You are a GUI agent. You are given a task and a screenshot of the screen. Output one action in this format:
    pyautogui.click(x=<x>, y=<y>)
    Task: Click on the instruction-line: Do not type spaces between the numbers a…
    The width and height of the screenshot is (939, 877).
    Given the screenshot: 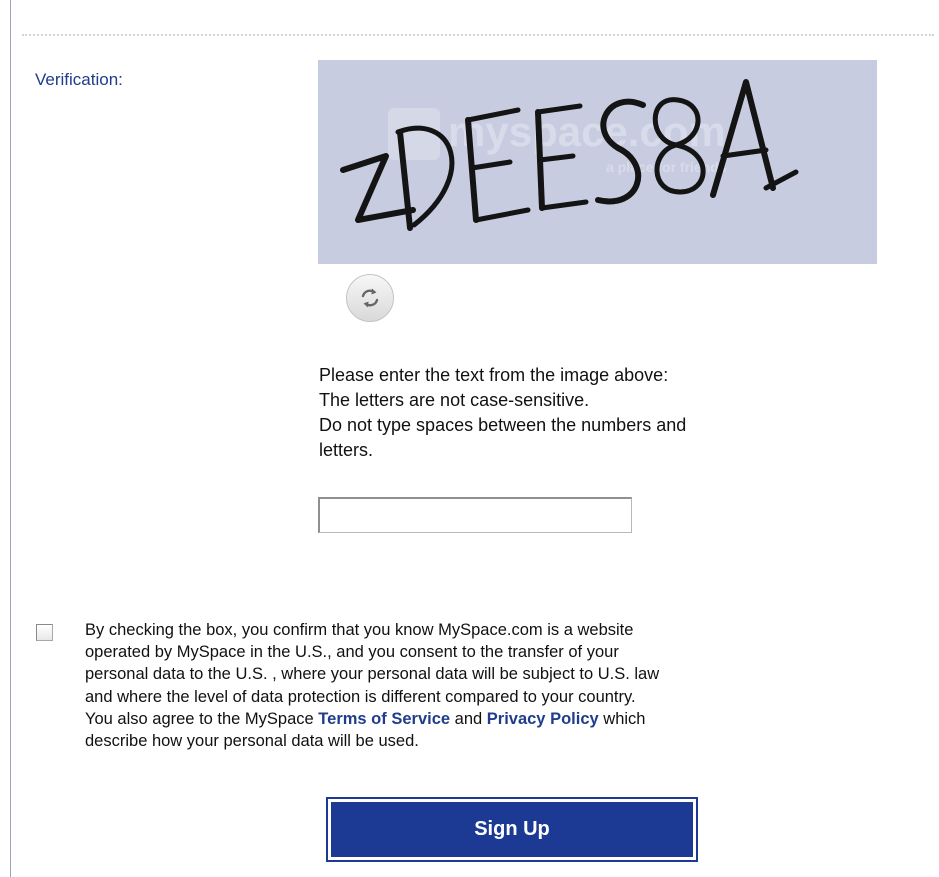 What is the action you would take?
    pyautogui.click(x=503, y=425)
    